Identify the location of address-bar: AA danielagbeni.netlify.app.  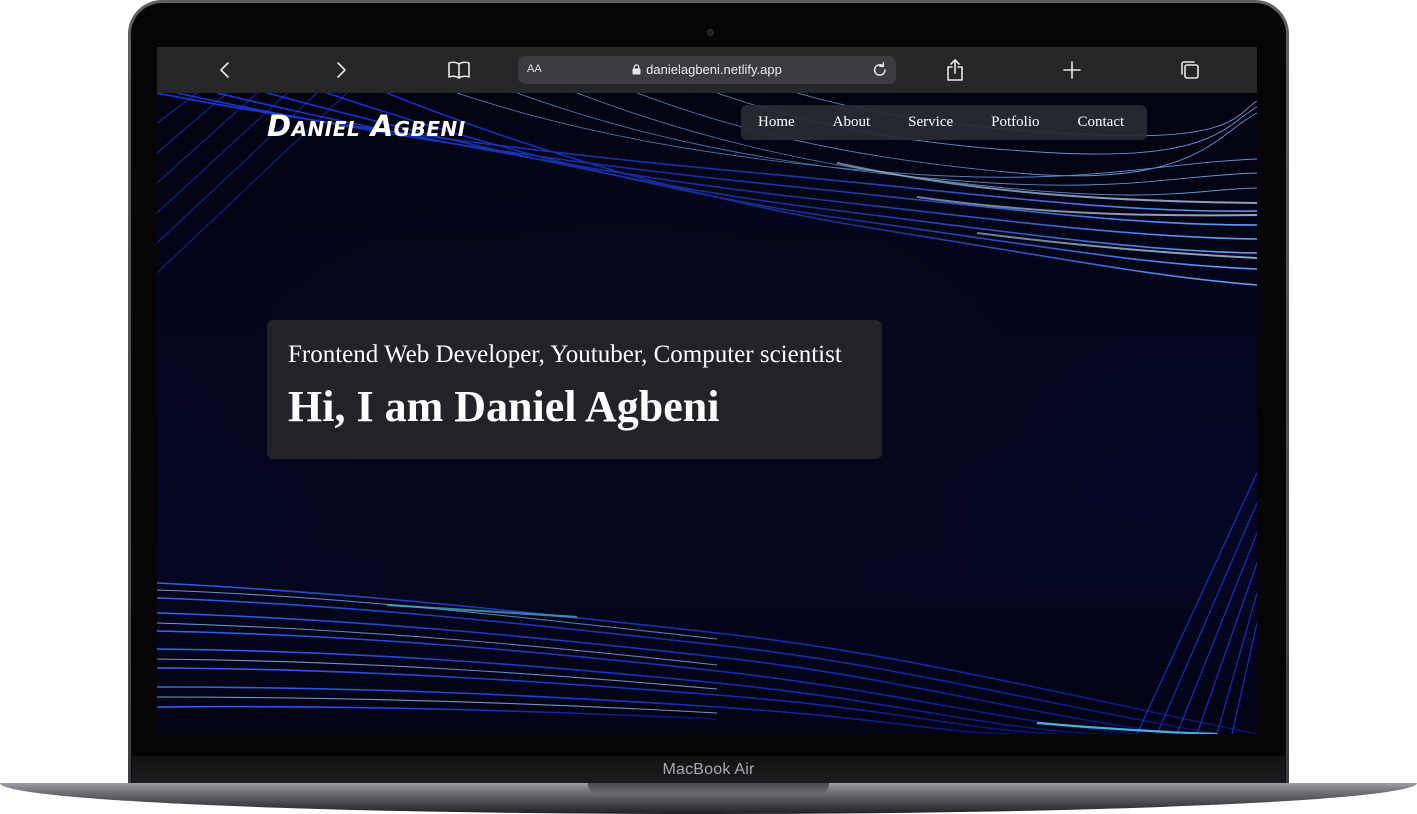
(707, 70).